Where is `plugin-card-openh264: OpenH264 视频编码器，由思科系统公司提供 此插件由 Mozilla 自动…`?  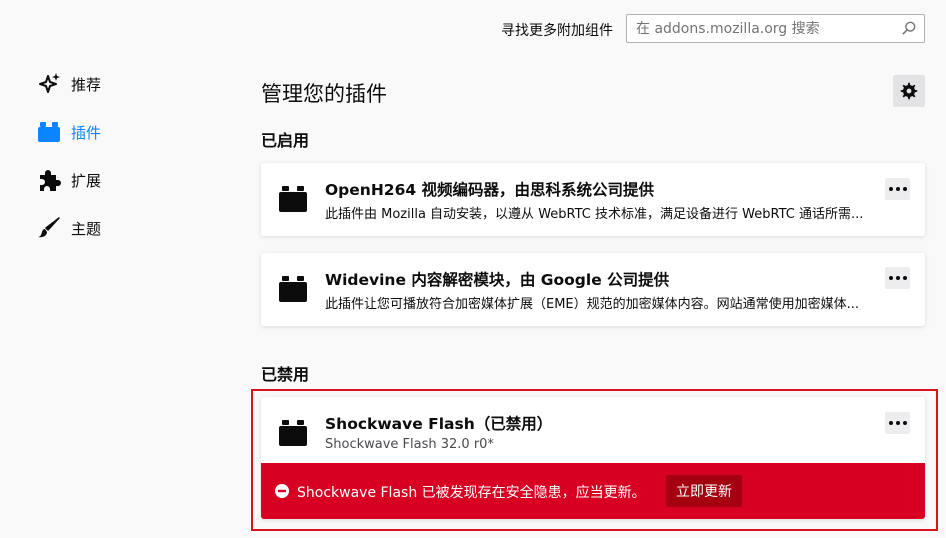 plugin-card-openh264: OpenH264 视频编码器，由思科系统公司提供 此插件由 Mozilla 自动… is located at coordinates (593, 199).